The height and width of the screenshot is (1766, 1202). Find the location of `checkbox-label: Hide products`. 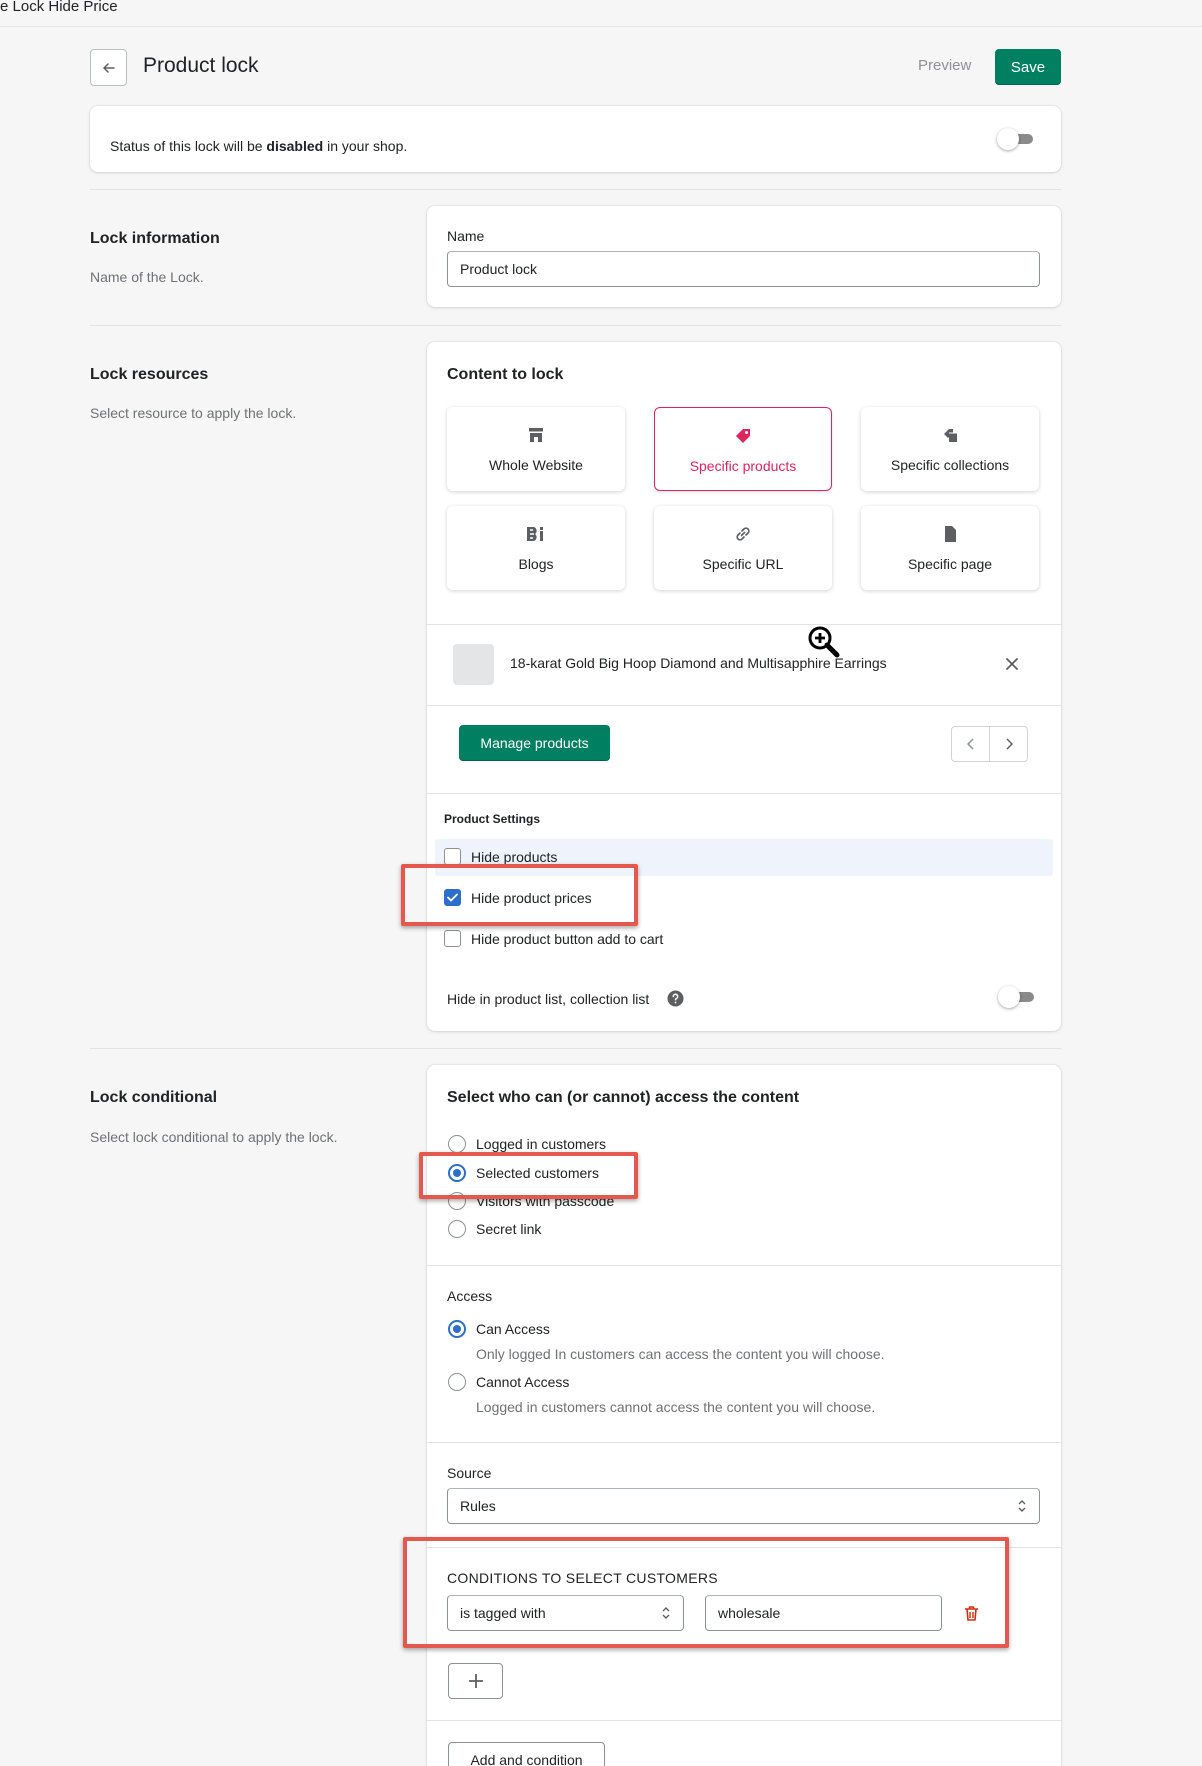

checkbox-label: Hide products is located at coordinates (514, 856).